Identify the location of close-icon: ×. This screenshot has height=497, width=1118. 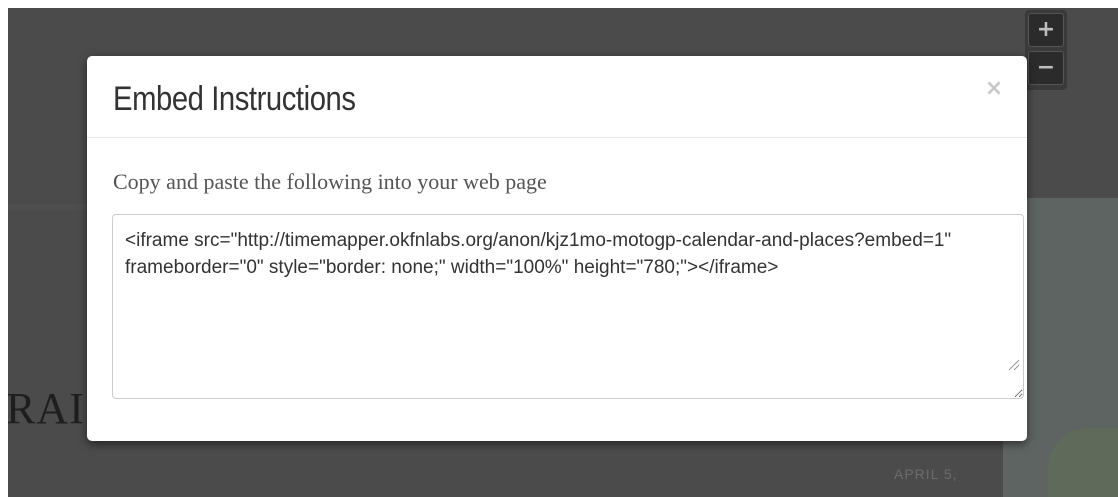
(994, 89).